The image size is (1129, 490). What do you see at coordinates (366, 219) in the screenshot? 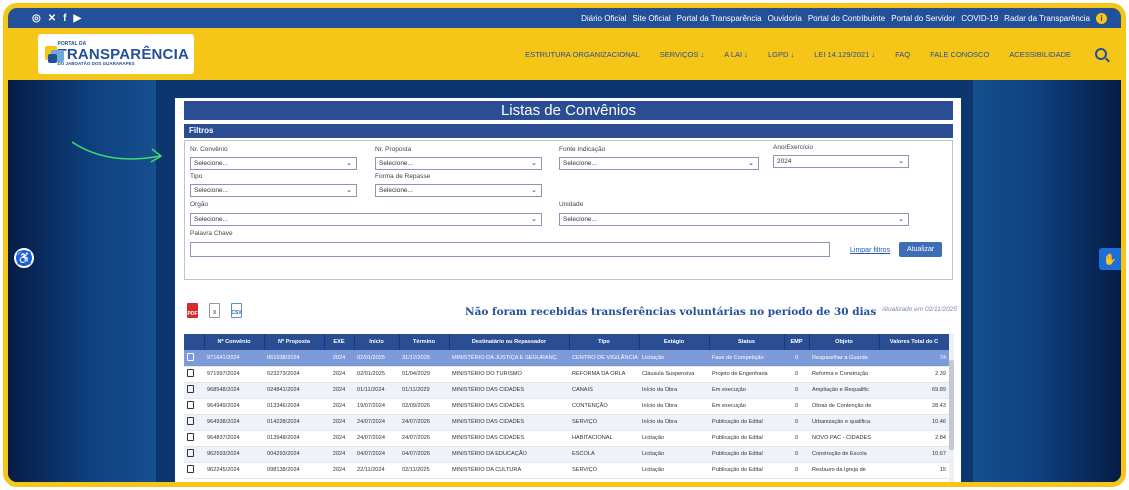
I see `select-orgao: Selecione... ⌄` at bounding box center [366, 219].